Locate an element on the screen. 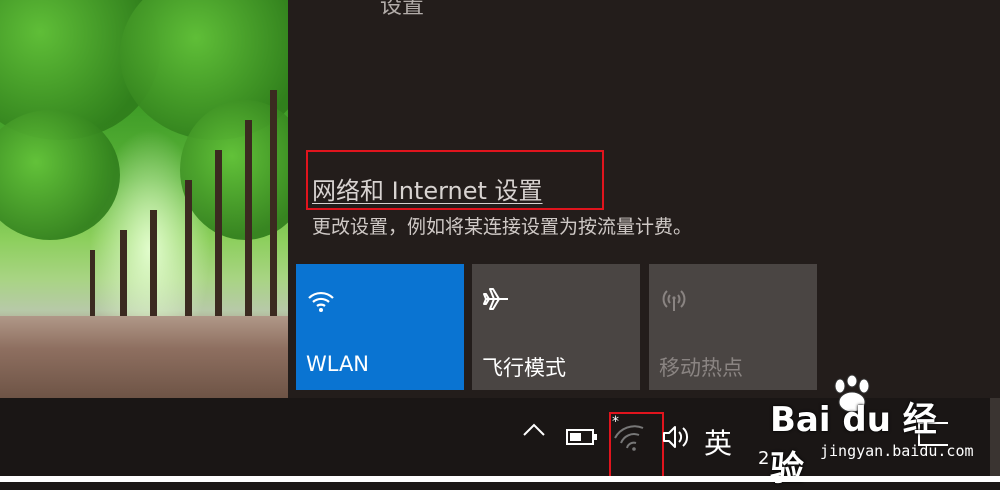  show-desktop-strip is located at coordinates (995, 440).